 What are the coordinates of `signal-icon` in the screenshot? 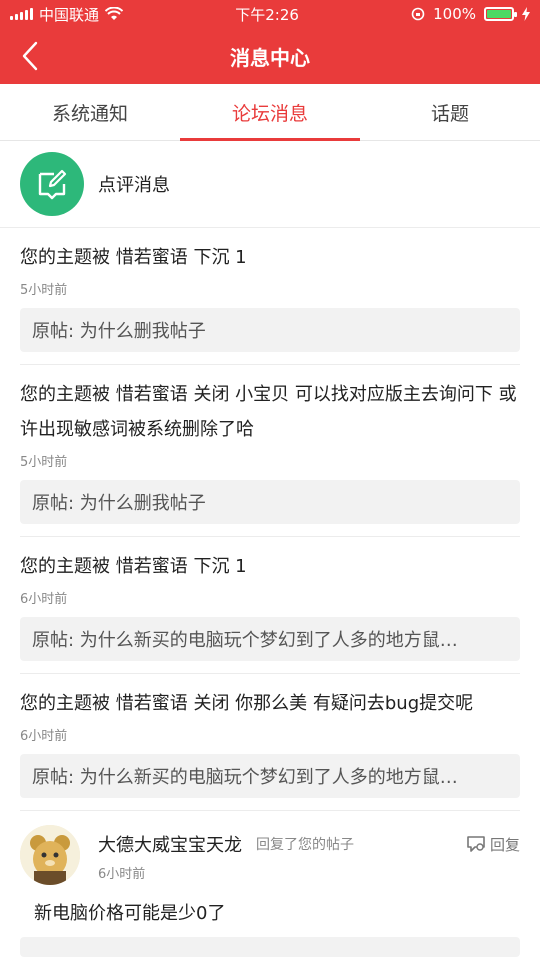 It's located at (21, 14).